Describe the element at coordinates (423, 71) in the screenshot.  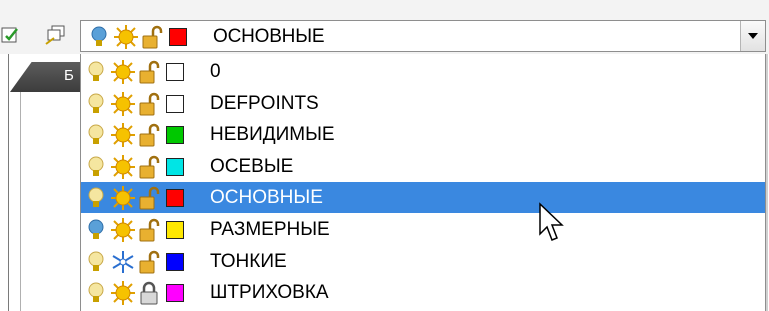
I see `layer-list-item: 0` at that location.